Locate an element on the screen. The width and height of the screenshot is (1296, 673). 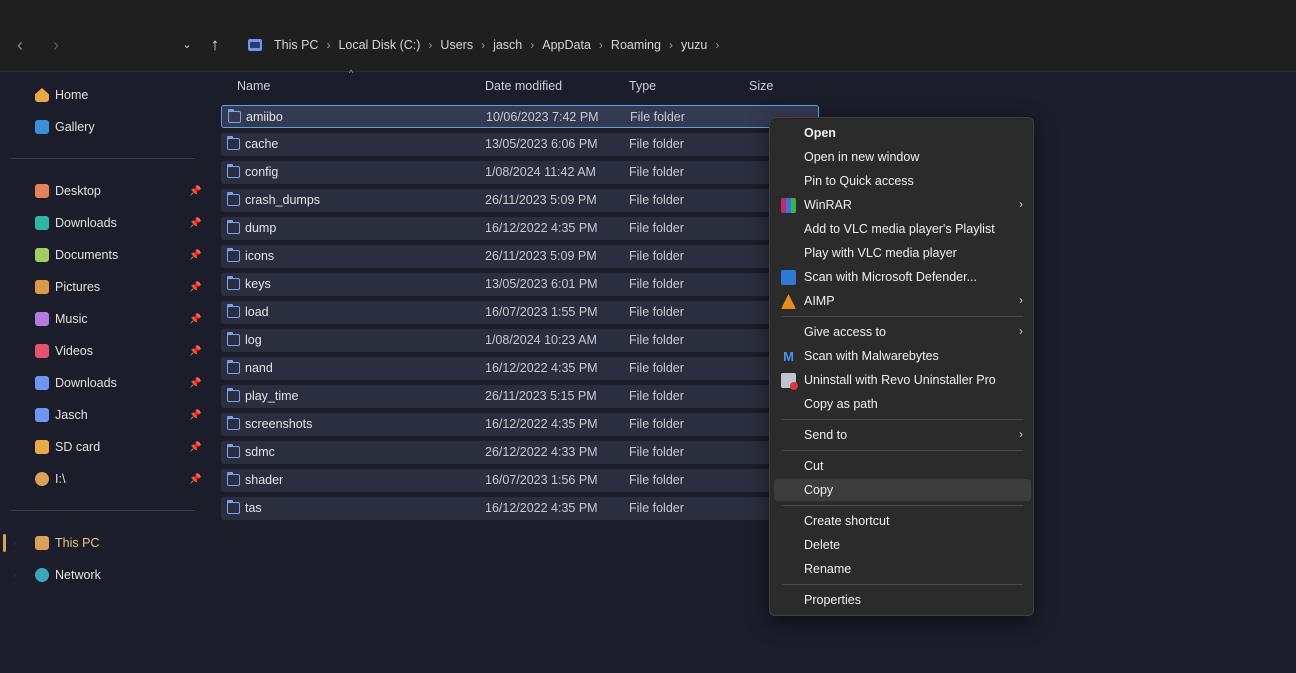
up-arrow-icon: ↑ is located at coordinates (215, 45).